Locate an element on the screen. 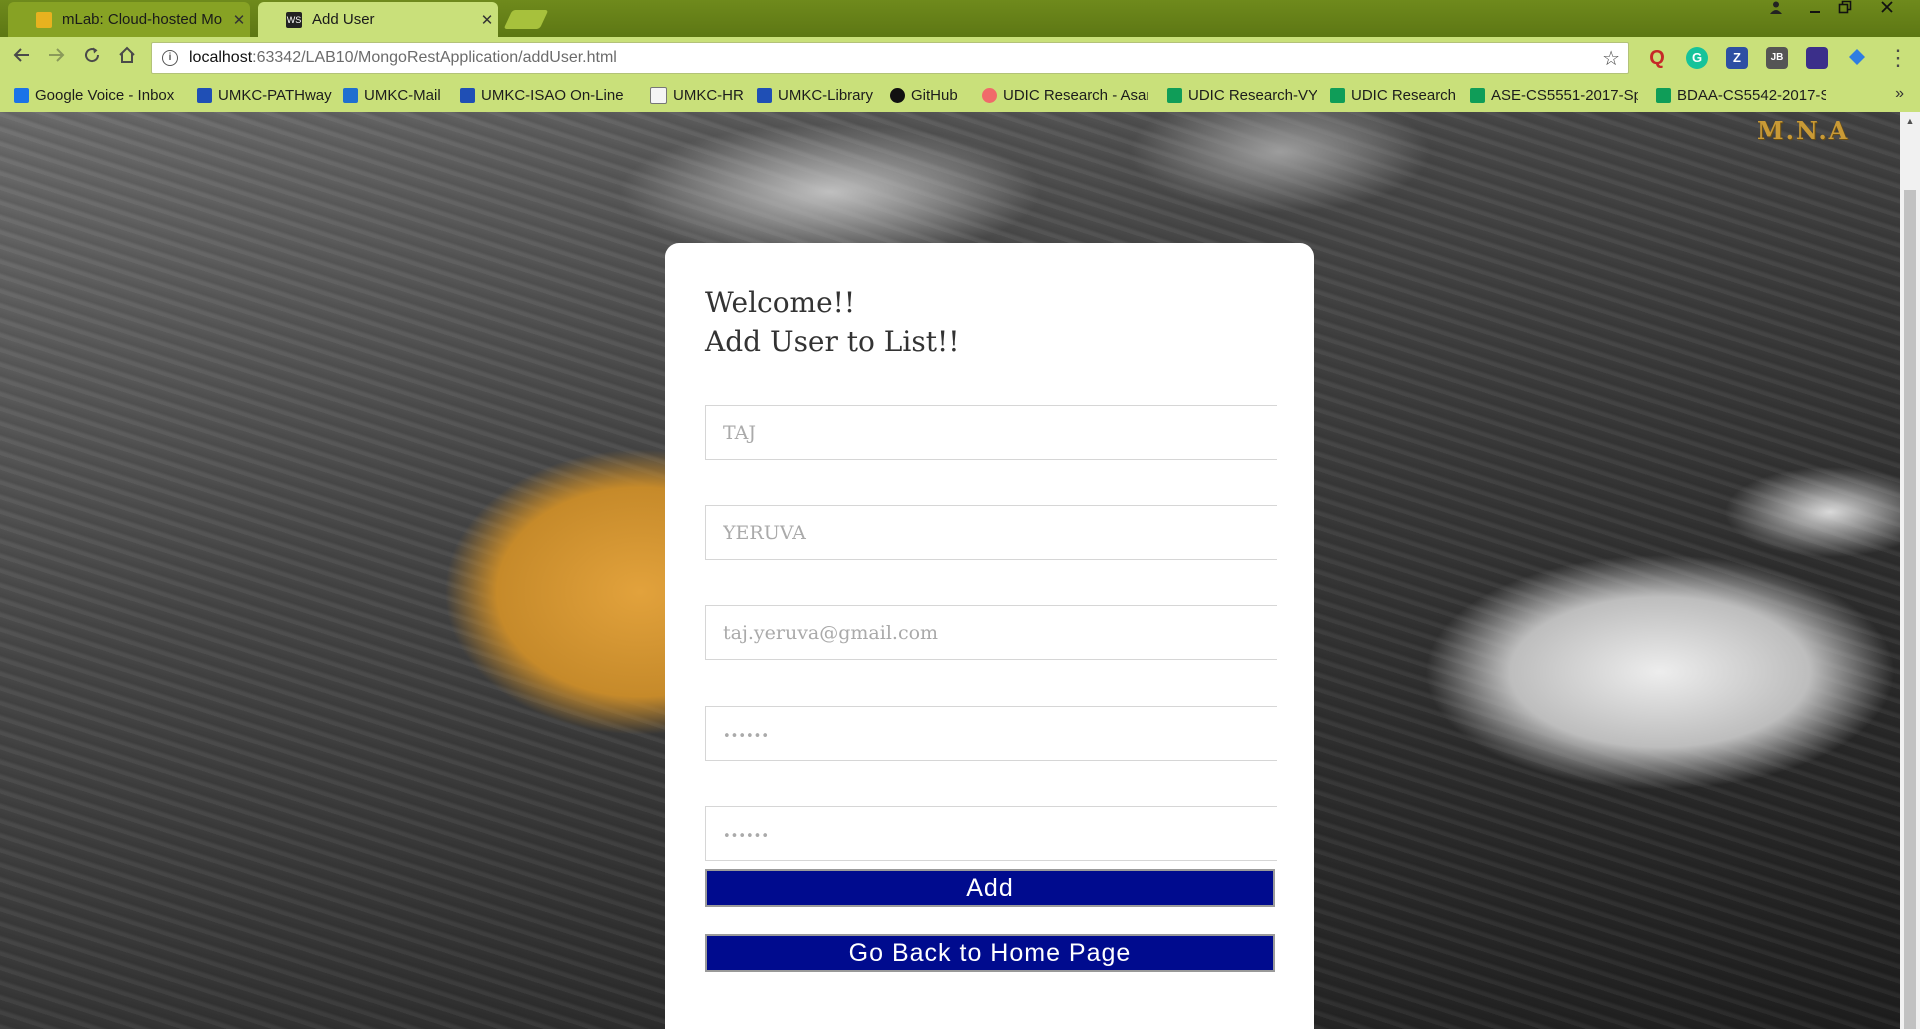  bookmark-umkc-mail: UMKC-Mail is located at coordinates (395, 95).